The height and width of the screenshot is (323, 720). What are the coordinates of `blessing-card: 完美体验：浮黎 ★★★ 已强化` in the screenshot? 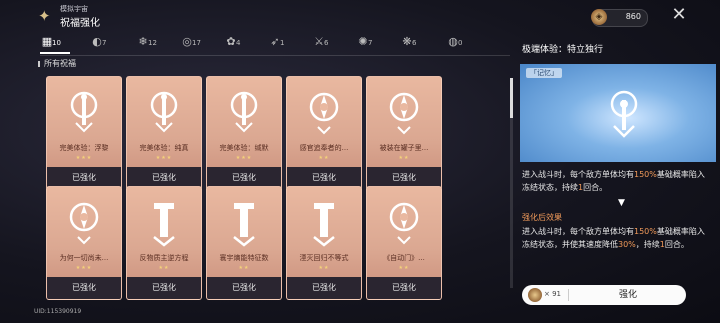 It's located at (84, 133).